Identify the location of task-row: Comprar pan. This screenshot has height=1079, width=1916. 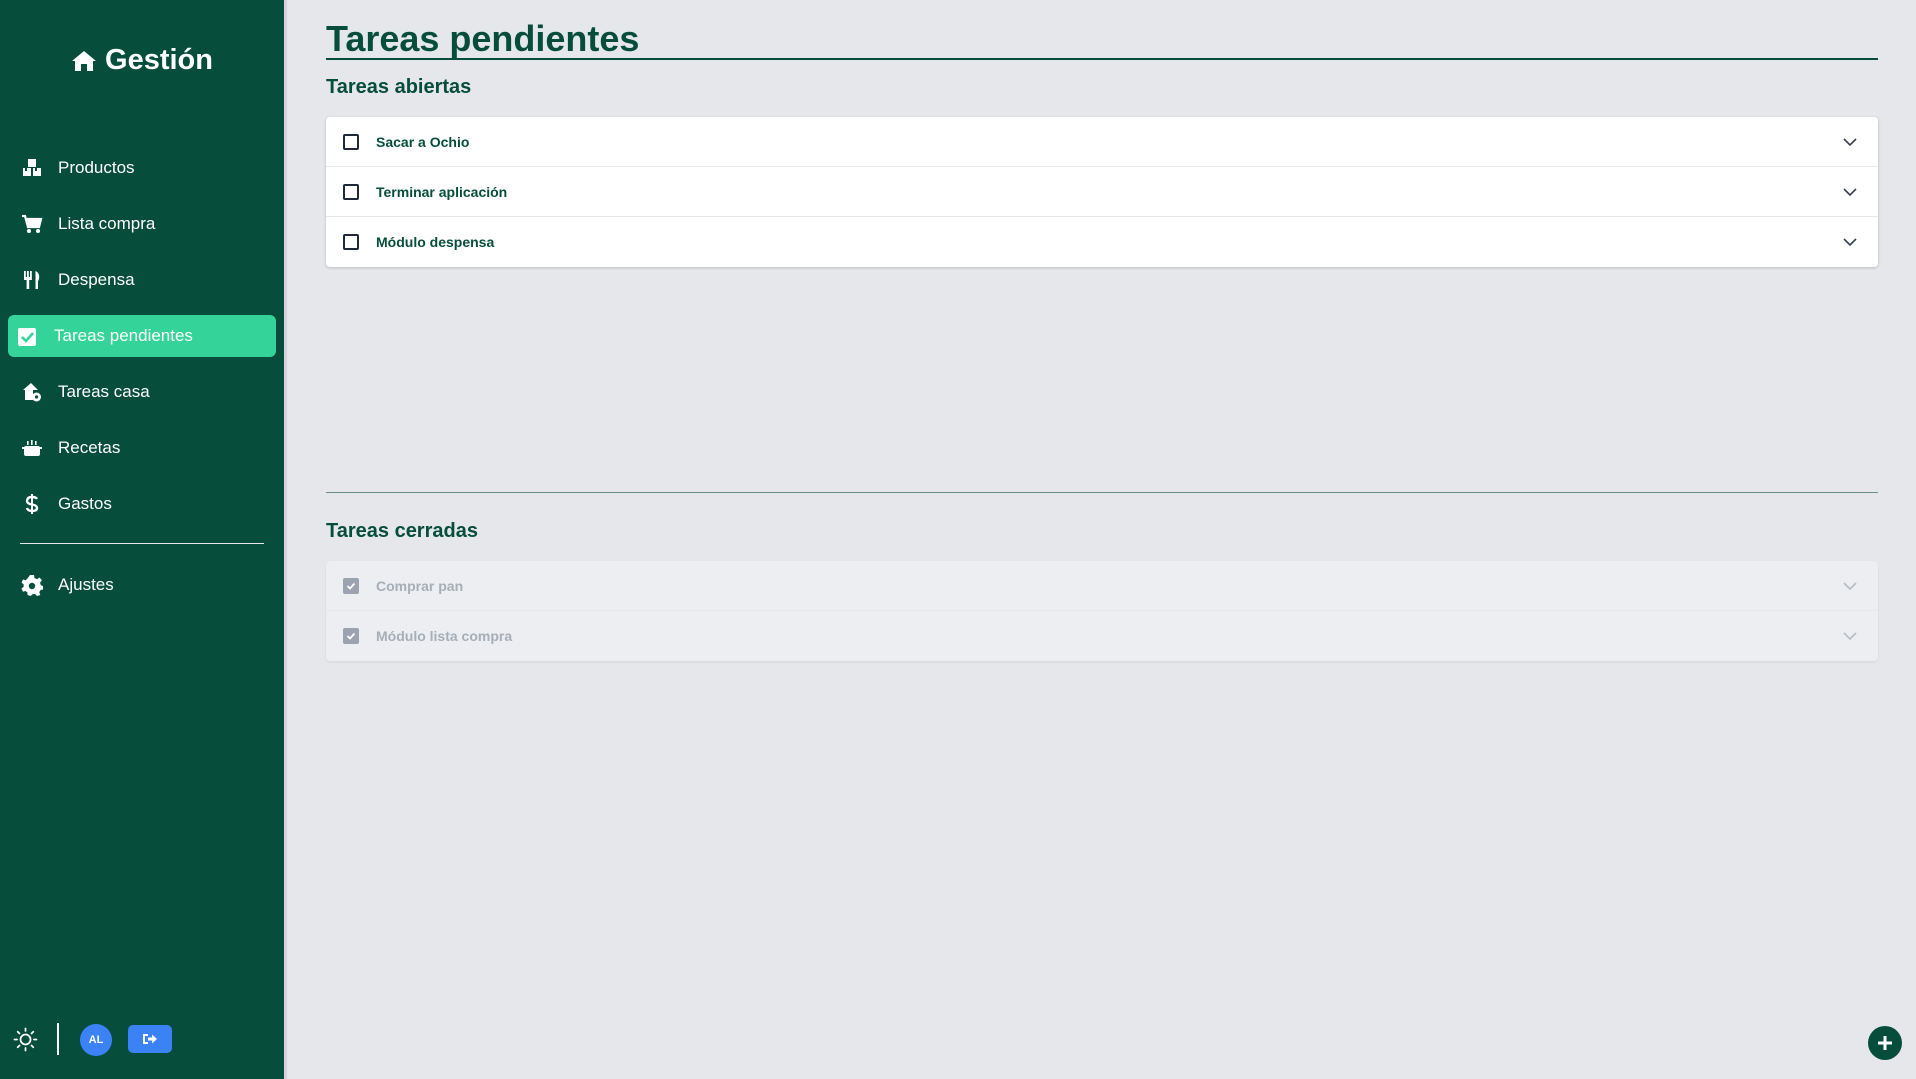
(1102, 586).